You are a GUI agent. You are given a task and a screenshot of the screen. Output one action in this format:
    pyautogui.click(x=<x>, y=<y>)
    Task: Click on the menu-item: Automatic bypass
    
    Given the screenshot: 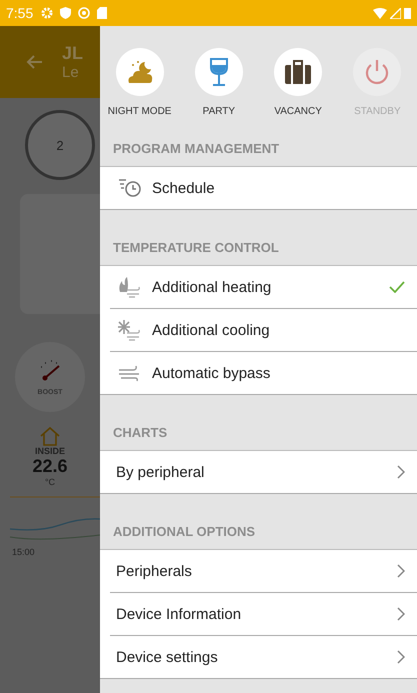 What is the action you would take?
    pyautogui.click(x=263, y=373)
    